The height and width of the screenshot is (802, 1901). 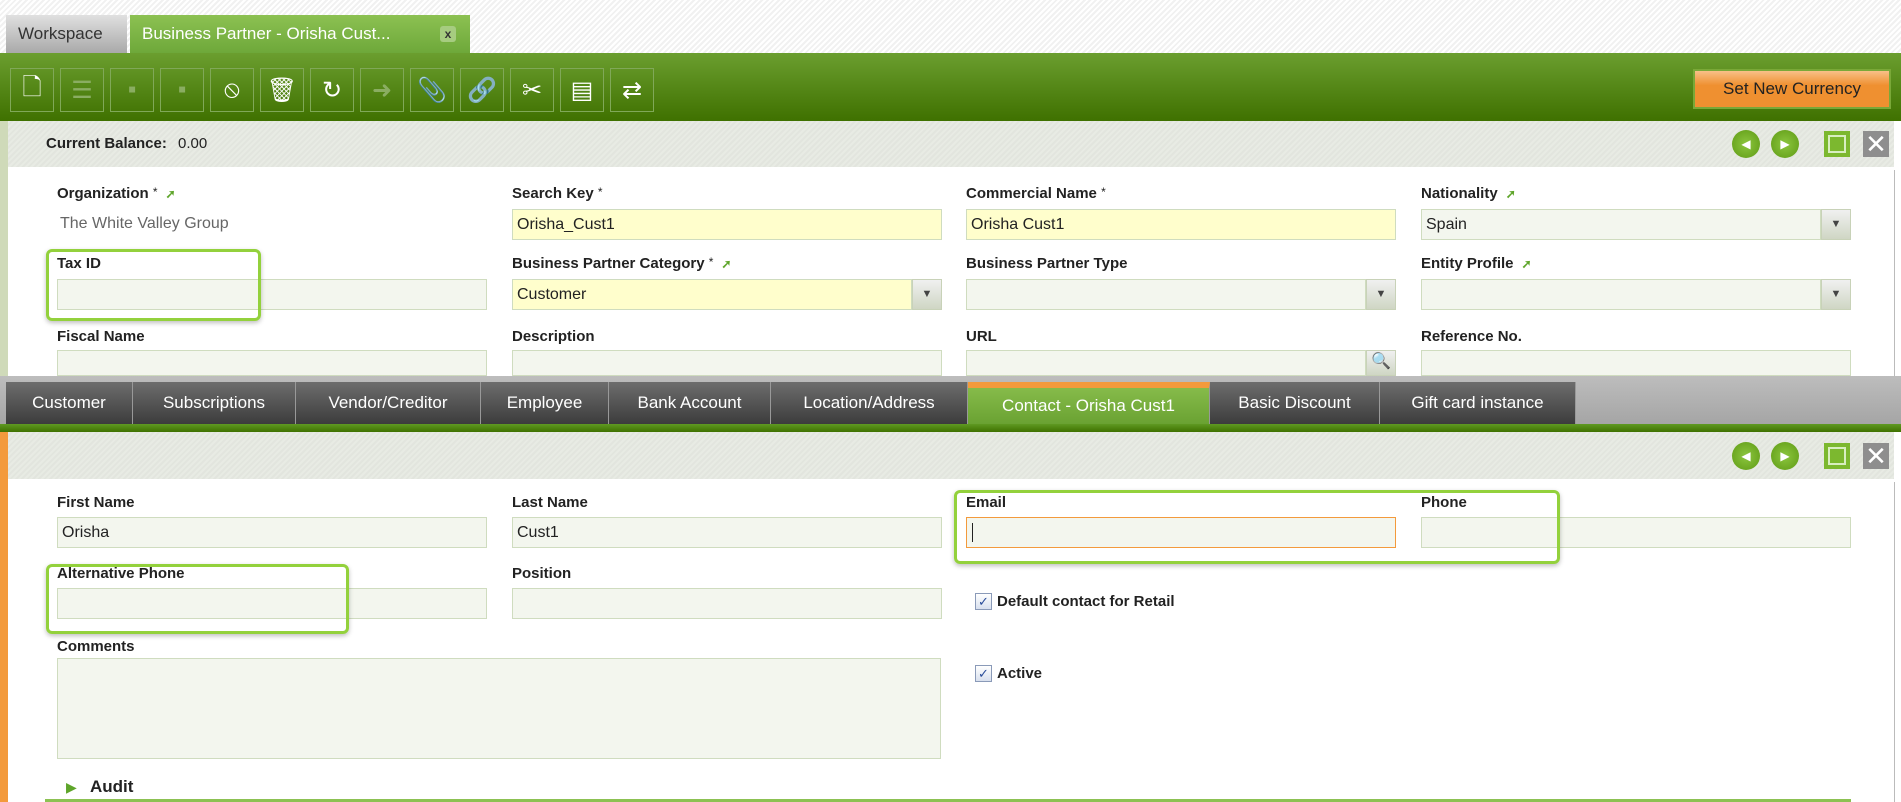 What do you see at coordinates (71, 787) in the screenshot?
I see `expand-triangle-icon: ▶` at bounding box center [71, 787].